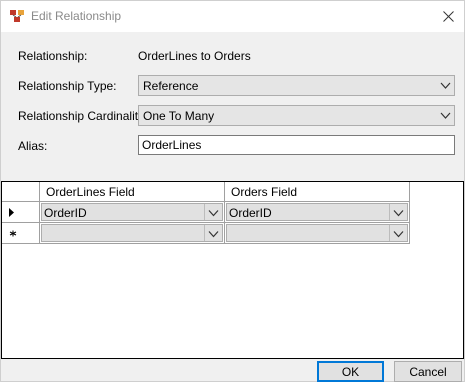 The image size is (465, 382). Describe the element at coordinates (194, 56) in the screenshot. I see `relationship-value: OrderLines to Orders` at that location.